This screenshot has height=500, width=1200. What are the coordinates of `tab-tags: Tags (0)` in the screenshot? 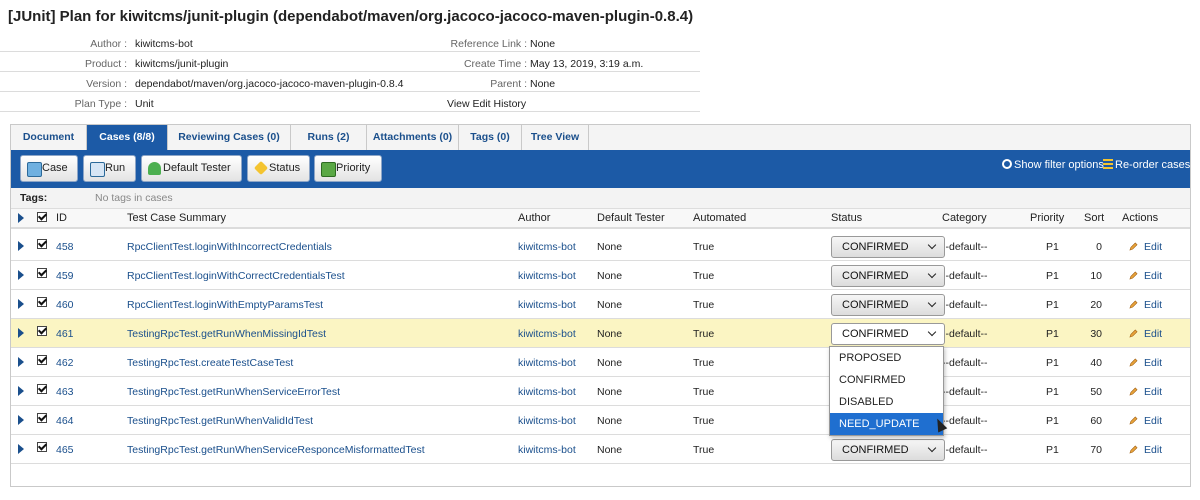 It's located at (490, 137).